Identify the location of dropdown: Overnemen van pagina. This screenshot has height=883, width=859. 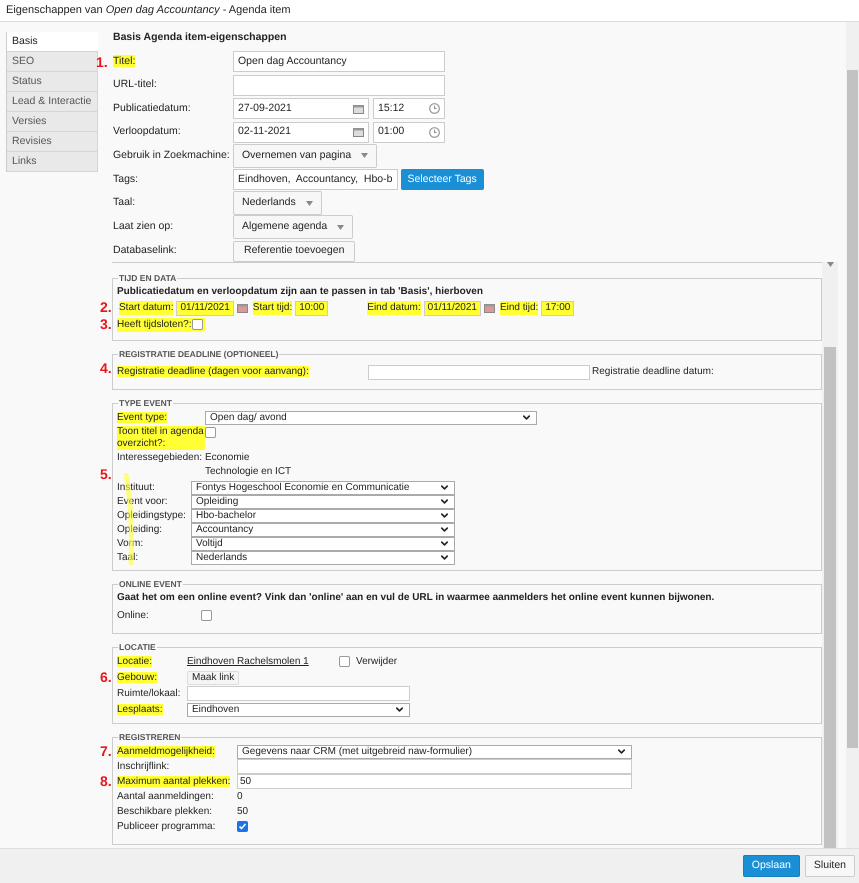
(305, 156).